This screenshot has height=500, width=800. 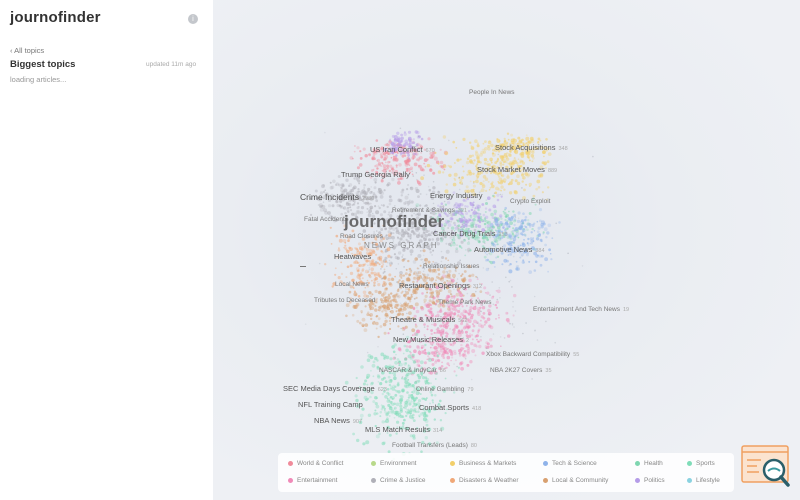 I want to click on legend-item: Disasters & Weather, so click(x=484, y=480).